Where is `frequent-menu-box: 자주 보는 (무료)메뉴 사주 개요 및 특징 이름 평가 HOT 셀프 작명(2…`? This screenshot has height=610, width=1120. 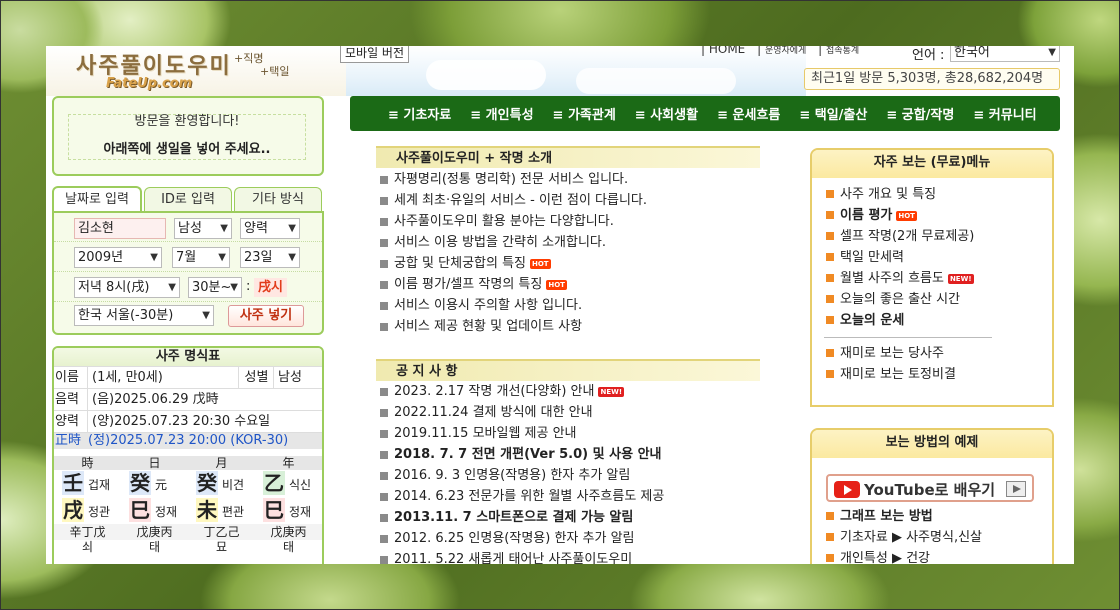
frequent-menu-box: 자주 보는 (무료)메뉴 사주 개요 및 특징 이름 평가 HOT 셀프 작명(2… is located at coordinates (932, 277).